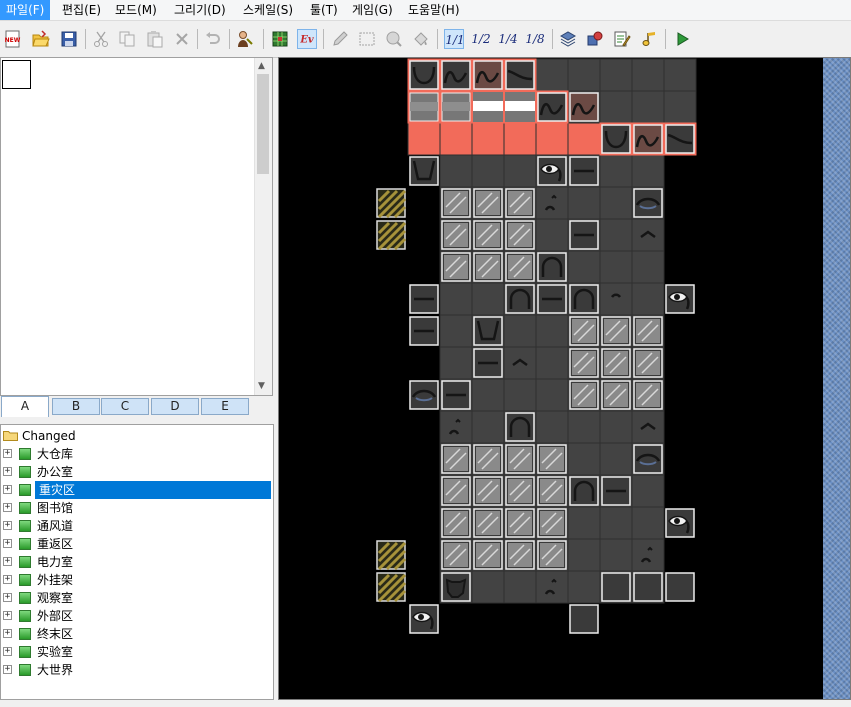 Image resolution: width=851 pixels, height=707 pixels. Describe the element at coordinates (16, 74) in the screenshot. I see `tileset-selected-tile` at that location.